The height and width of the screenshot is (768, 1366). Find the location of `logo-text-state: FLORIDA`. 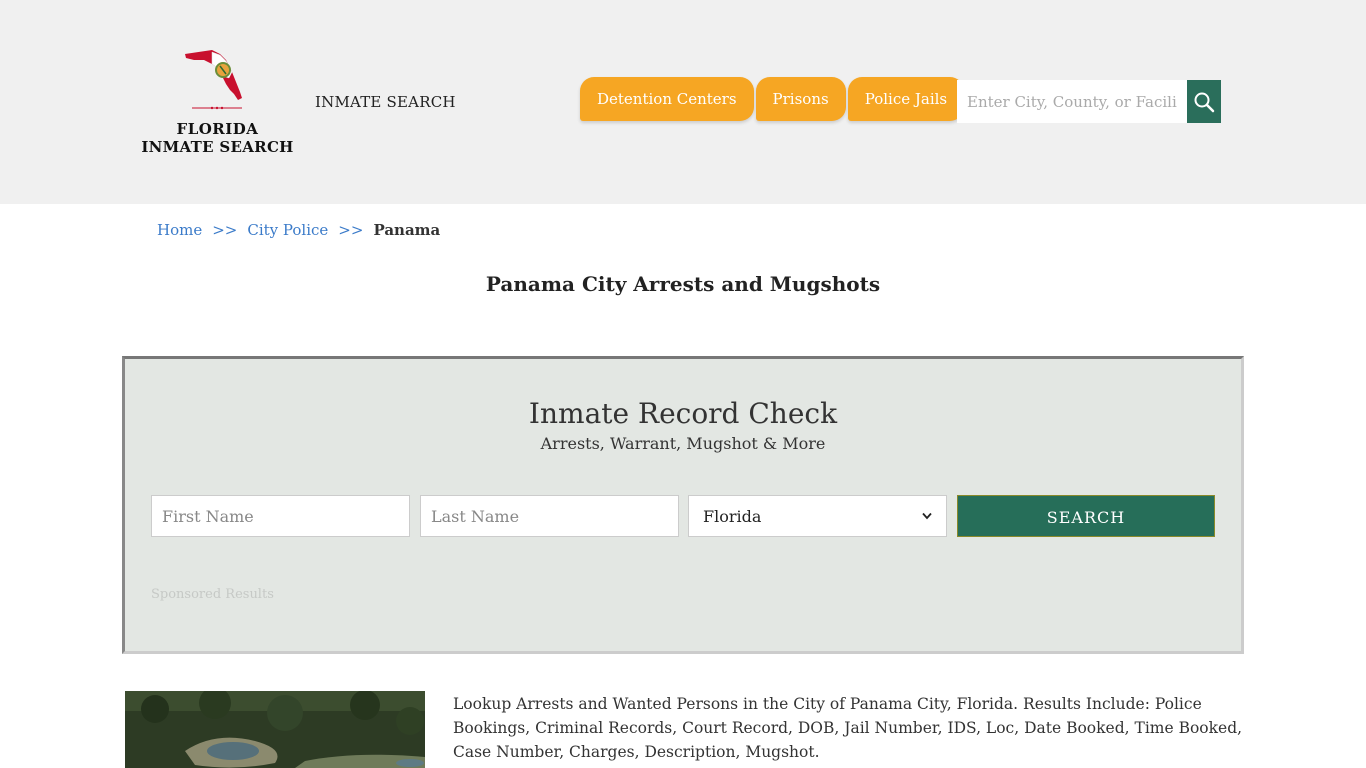

logo-text-state: FLORIDA is located at coordinates (217, 129).